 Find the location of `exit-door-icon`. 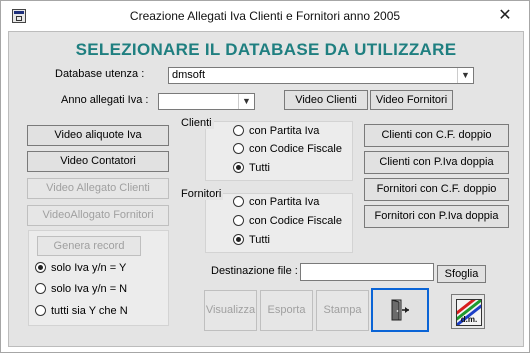

exit-door-icon is located at coordinates (400, 310).